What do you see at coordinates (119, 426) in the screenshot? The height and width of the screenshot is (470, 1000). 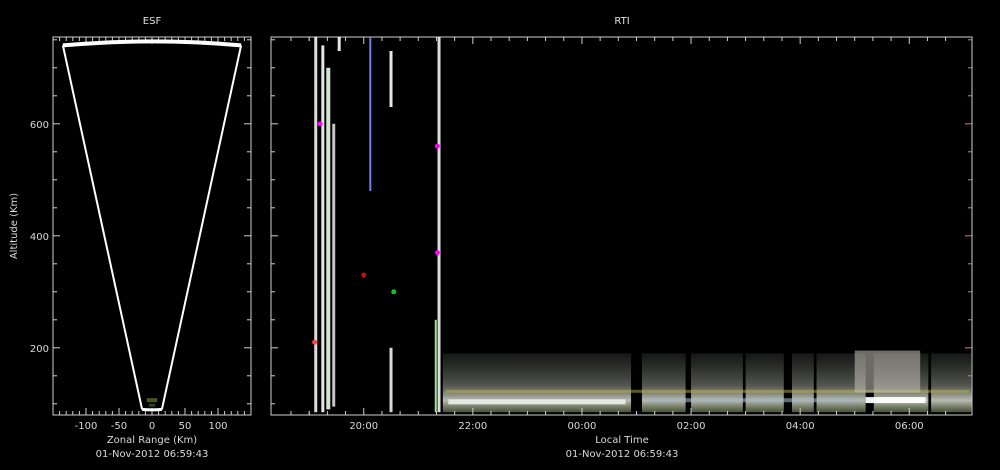 I see `esf-x-tick-label: -50` at bounding box center [119, 426].